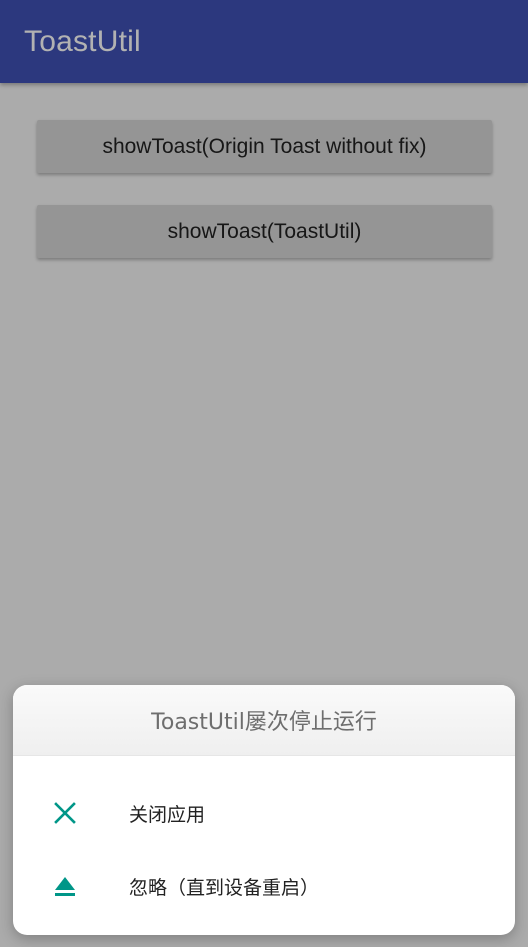  I want to click on close-app-option: 关闭应用, so click(264, 813).